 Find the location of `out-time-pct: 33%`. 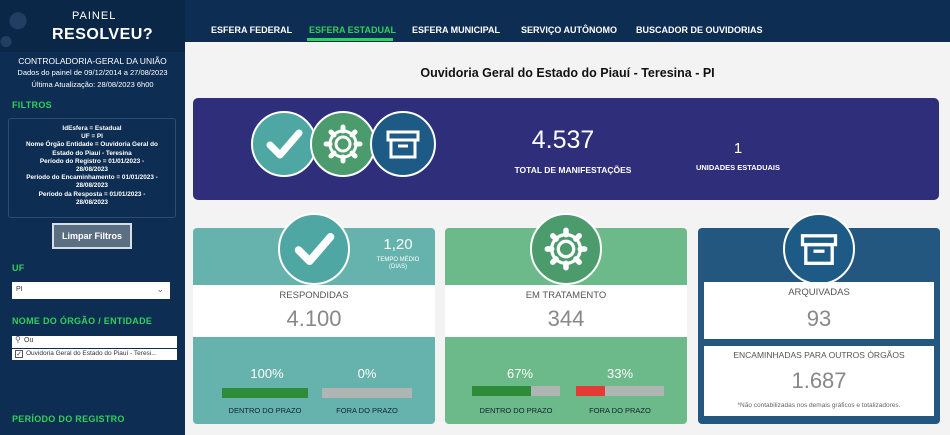

out-time-pct: 33% is located at coordinates (620, 373).